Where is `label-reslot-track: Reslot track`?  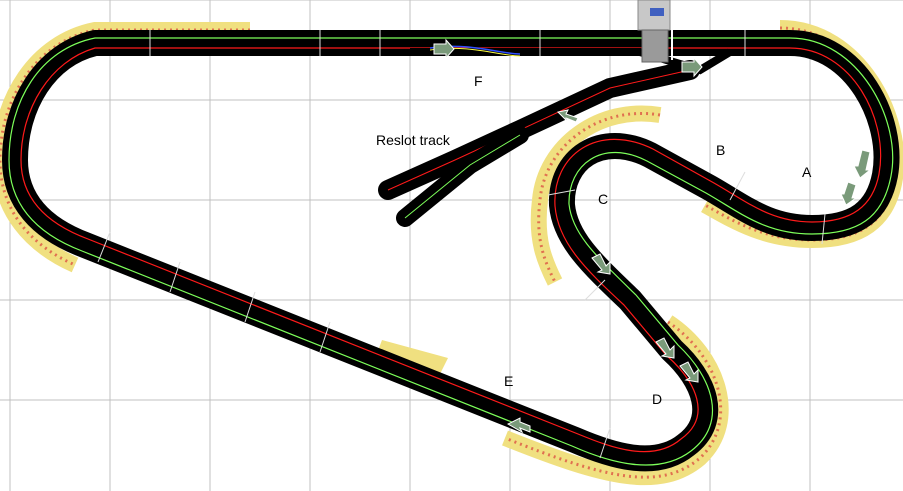 label-reslot-track: Reslot track is located at coordinates (413, 140).